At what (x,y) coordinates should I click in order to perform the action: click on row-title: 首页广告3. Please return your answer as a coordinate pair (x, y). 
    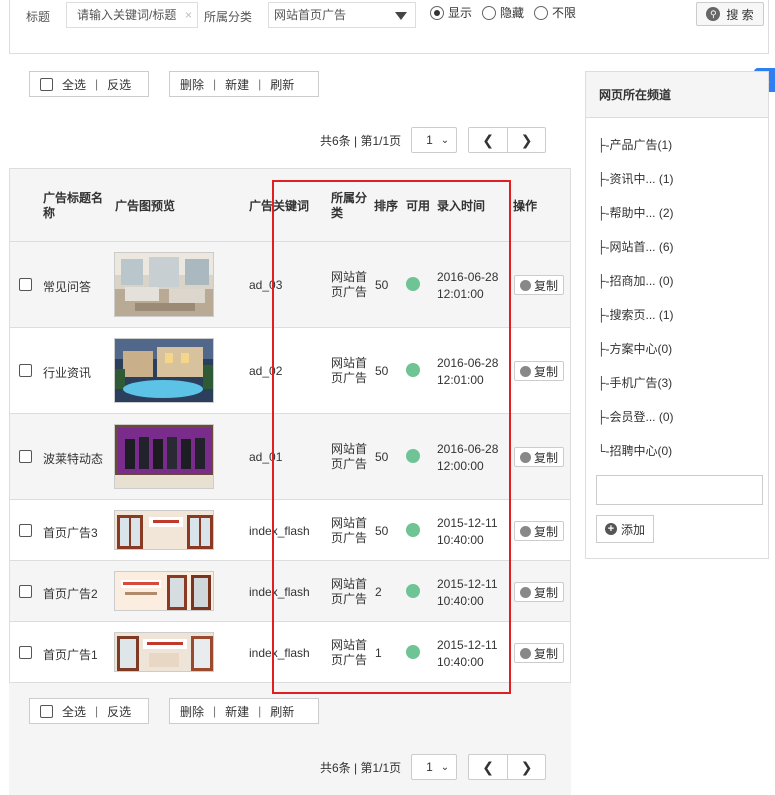
    Looking at the image, I should click on (70, 533).